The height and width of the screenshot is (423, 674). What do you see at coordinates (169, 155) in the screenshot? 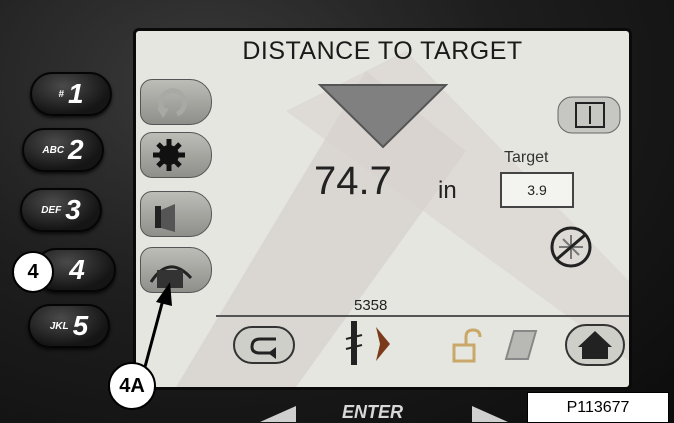
I see `gear-icon` at bounding box center [169, 155].